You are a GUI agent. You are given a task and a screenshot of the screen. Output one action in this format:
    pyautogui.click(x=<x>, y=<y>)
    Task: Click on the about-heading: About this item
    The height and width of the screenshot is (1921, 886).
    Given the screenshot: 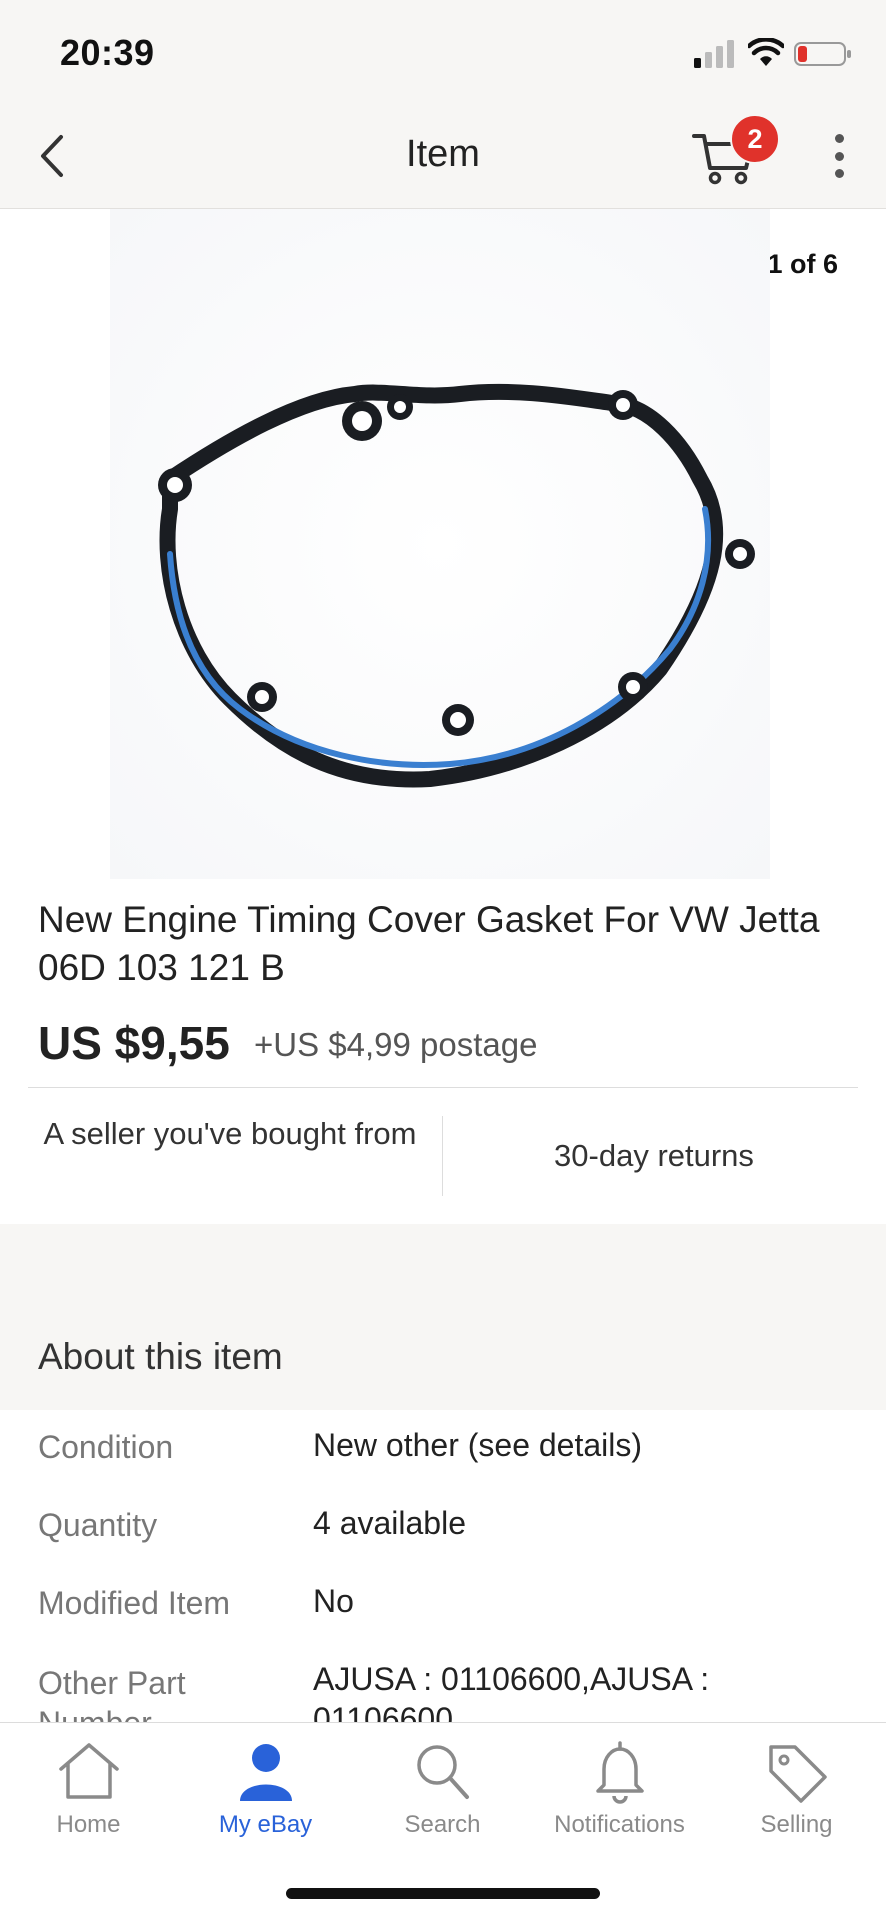 What is the action you would take?
    pyautogui.click(x=160, y=1356)
    